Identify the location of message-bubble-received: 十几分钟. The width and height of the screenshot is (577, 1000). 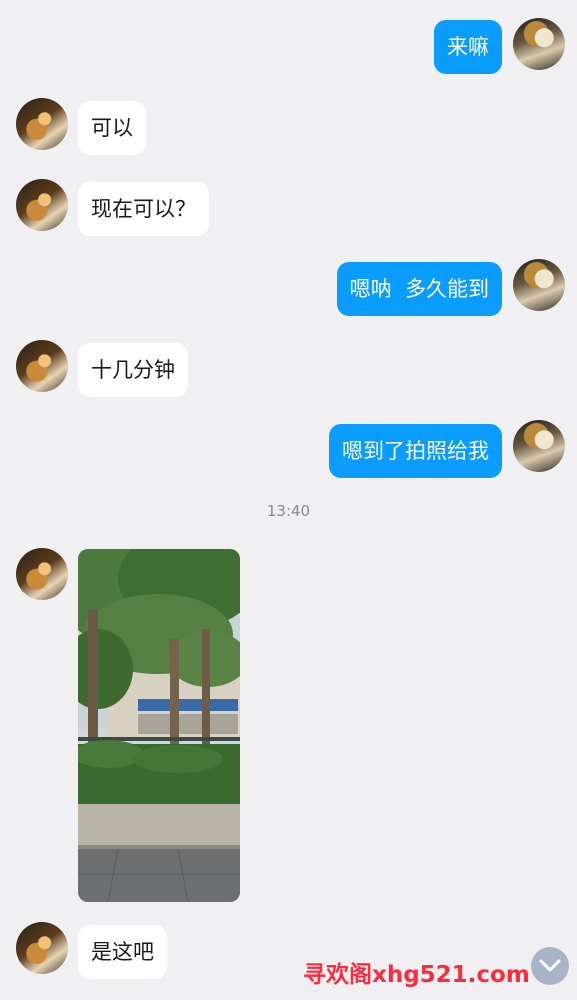
(133, 370).